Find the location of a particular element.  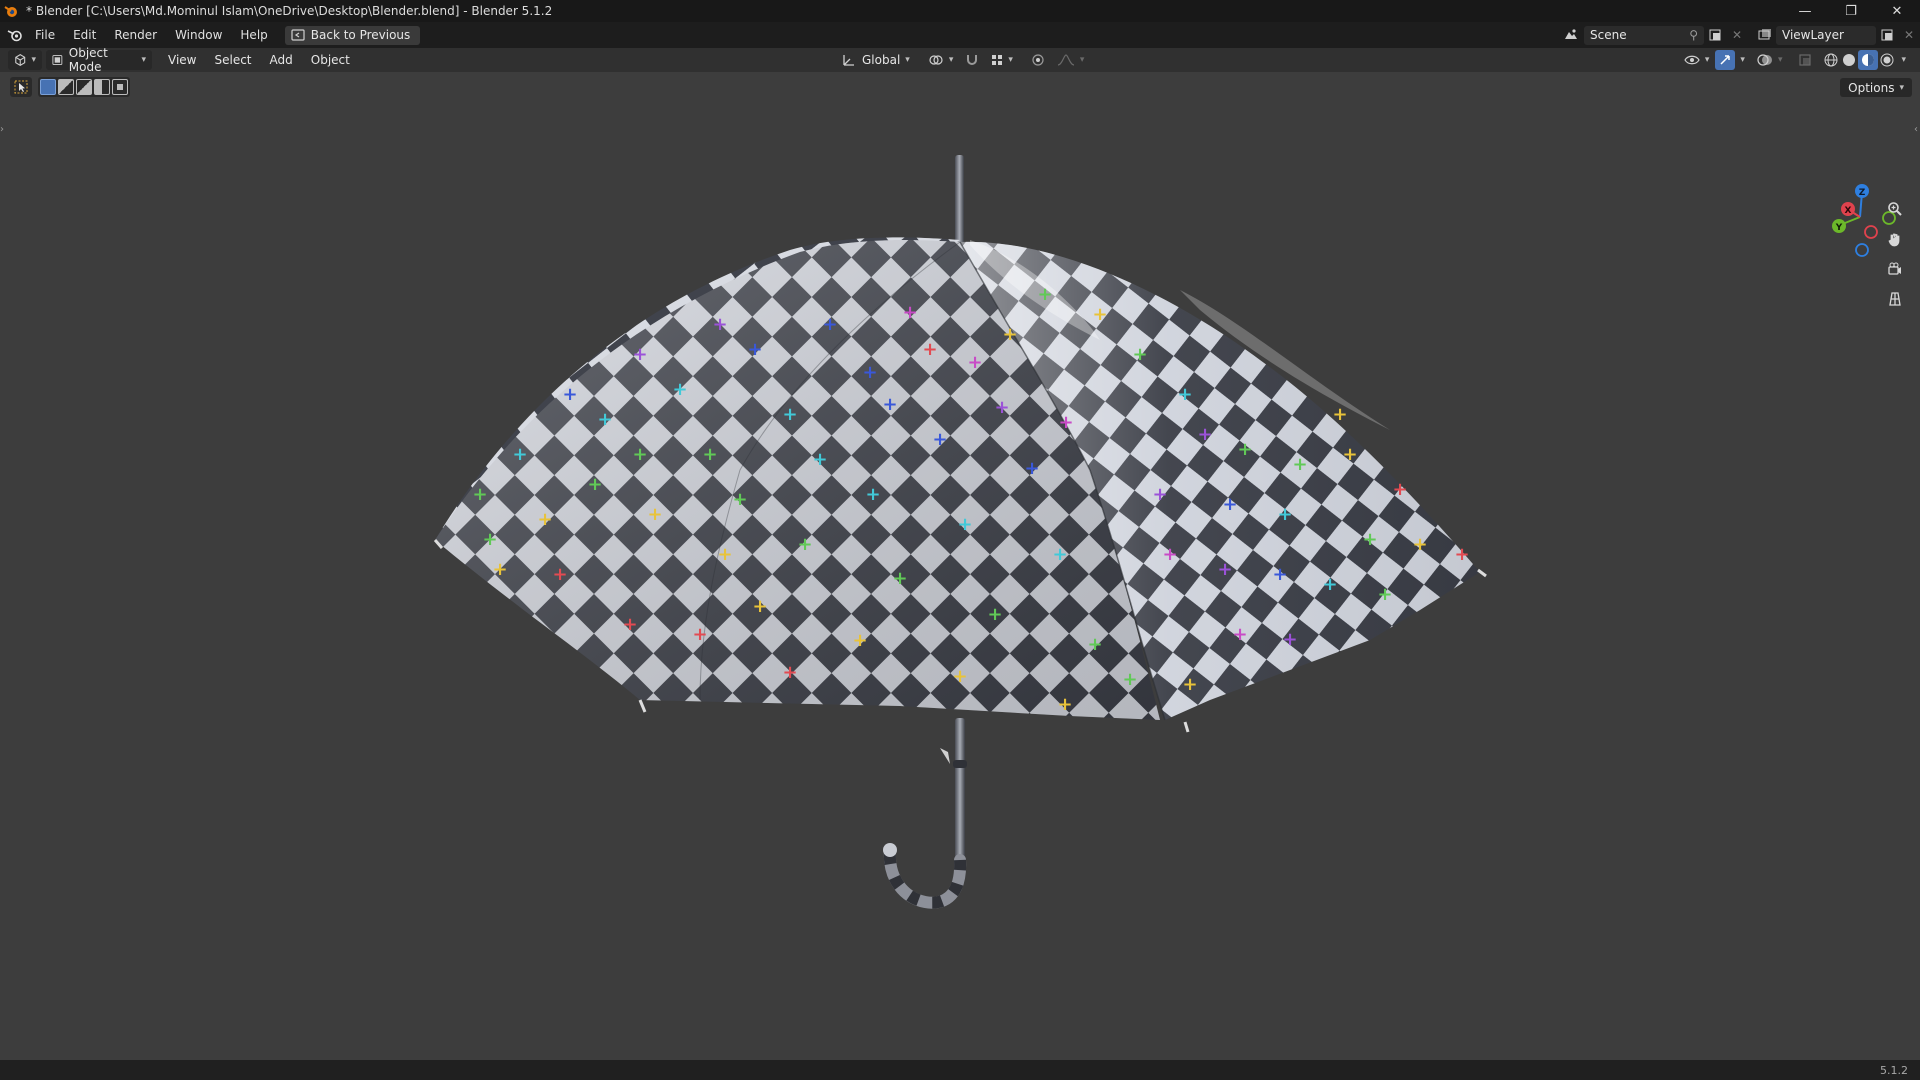

falloff-selector: ▾ is located at coordinates (1071, 60).